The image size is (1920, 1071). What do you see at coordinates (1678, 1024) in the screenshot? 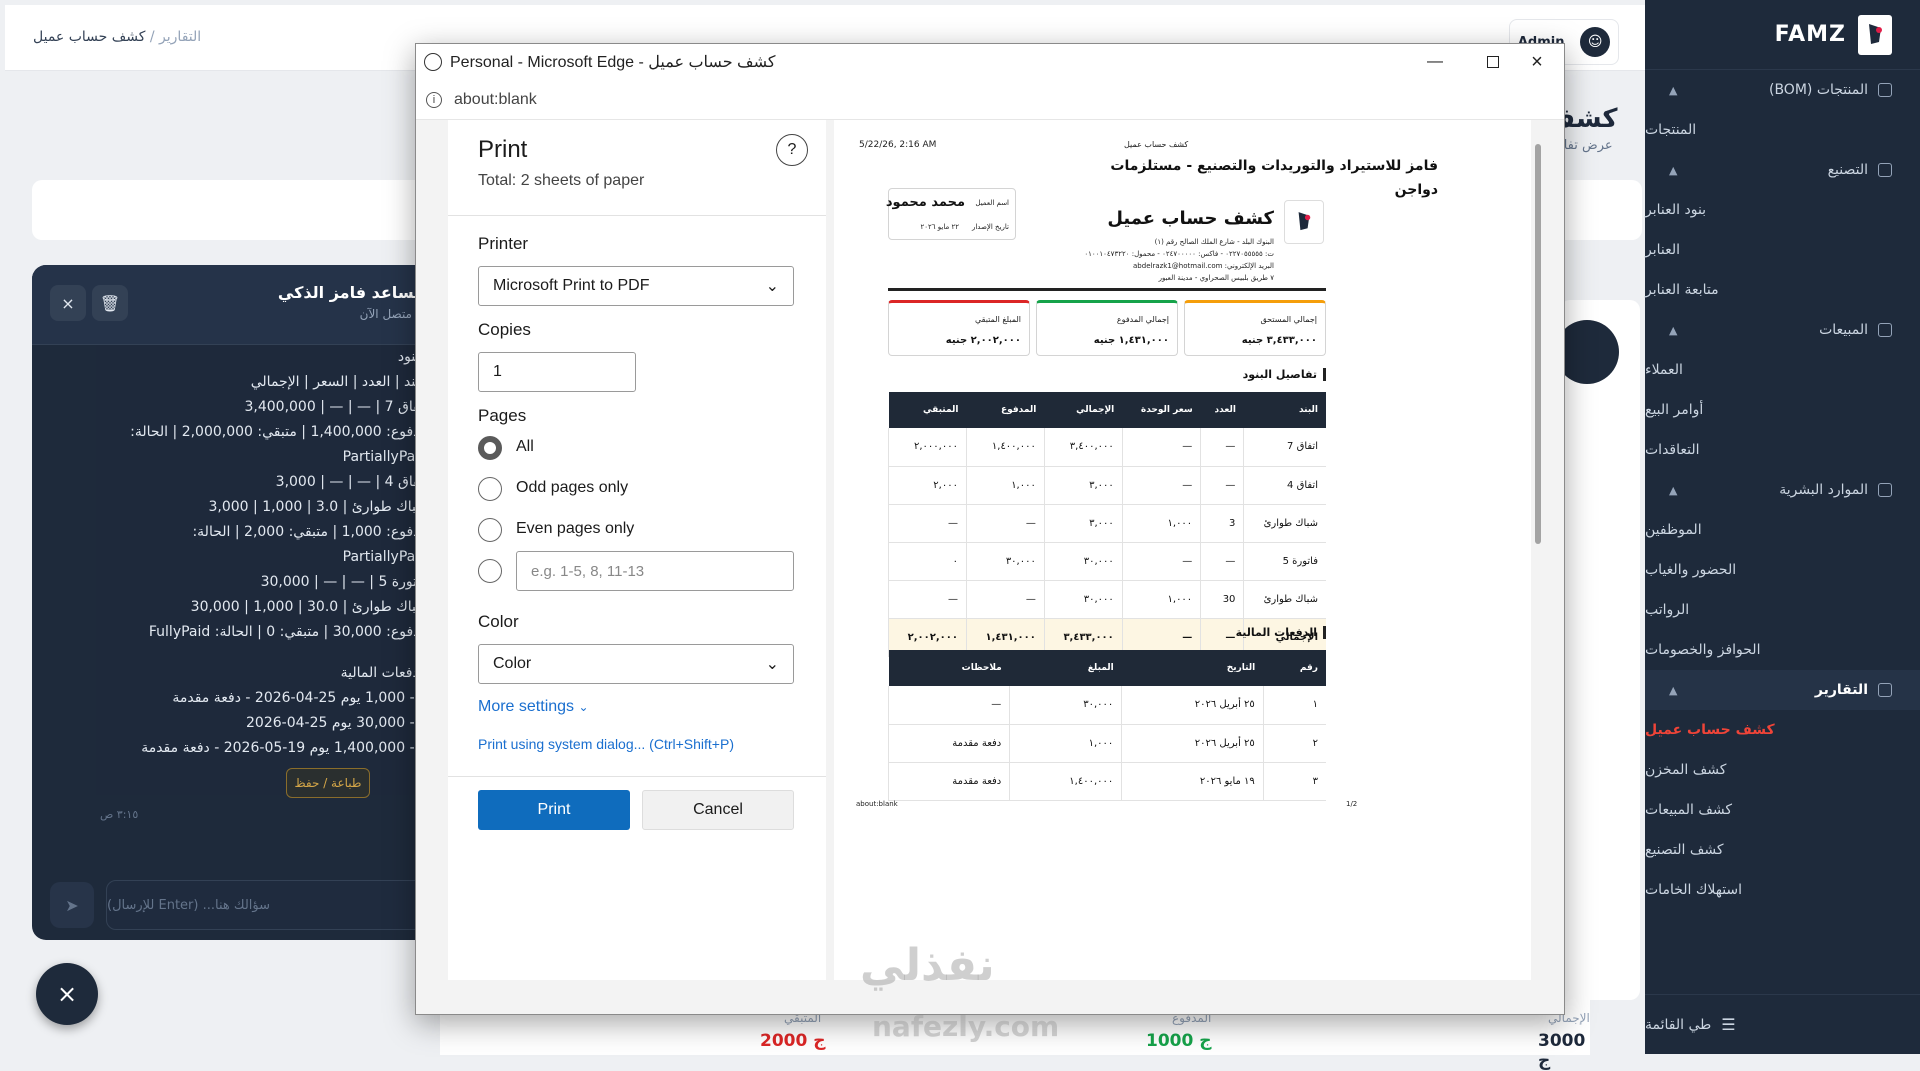
I see `collapse-menu-label: طي القائمة` at bounding box center [1678, 1024].